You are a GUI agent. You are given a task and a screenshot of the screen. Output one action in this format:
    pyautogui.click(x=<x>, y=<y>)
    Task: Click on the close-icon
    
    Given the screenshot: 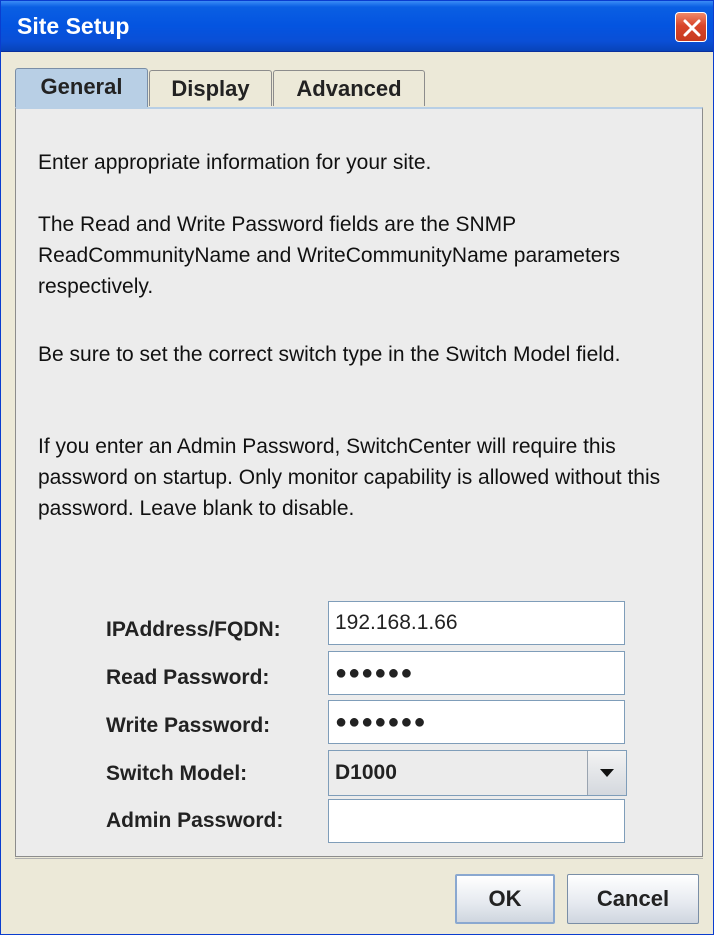 What is the action you would take?
    pyautogui.click(x=692, y=28)
    